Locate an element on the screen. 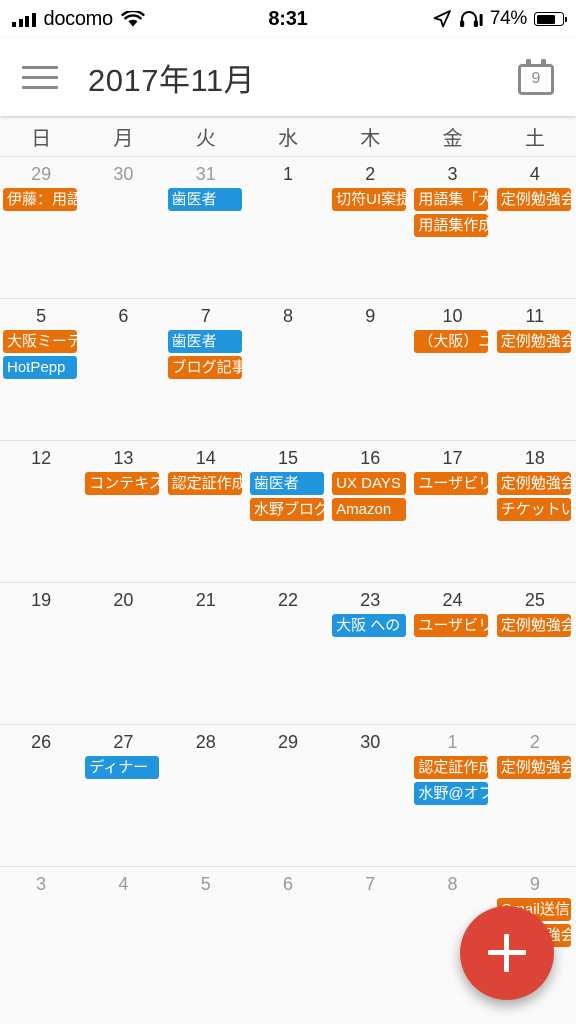 The height and width of the screenshot is (1024, 576). event-chip: コンテキス is located at coordinates (122, 483).